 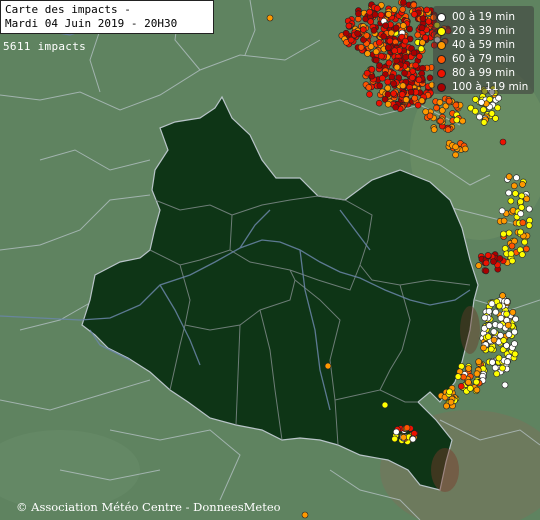 I want to click on map-date: Mardi 04 Juin 2019 - 20H30, so click(x=91, y=23).